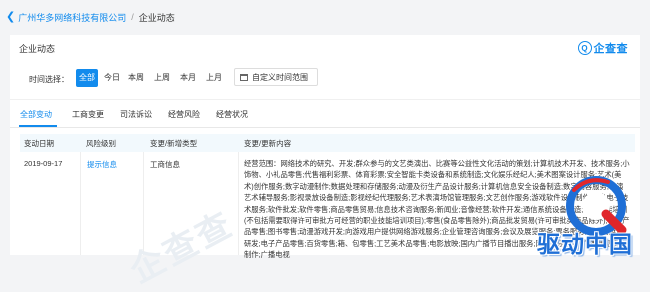 The image size is (650, 292). What do you see at coordinates (49, 79) in the screenshot?
I see `time-filter-label: 时间选择：` at bounding box center [49, 79].